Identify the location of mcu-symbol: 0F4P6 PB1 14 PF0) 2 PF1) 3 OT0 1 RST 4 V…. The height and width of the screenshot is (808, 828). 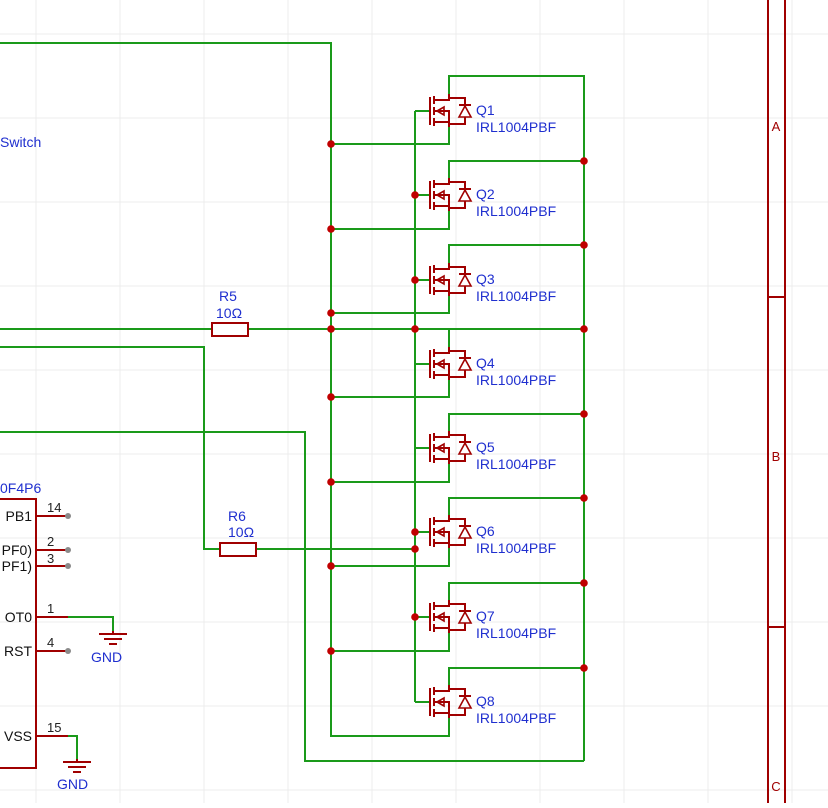
(35, 624).